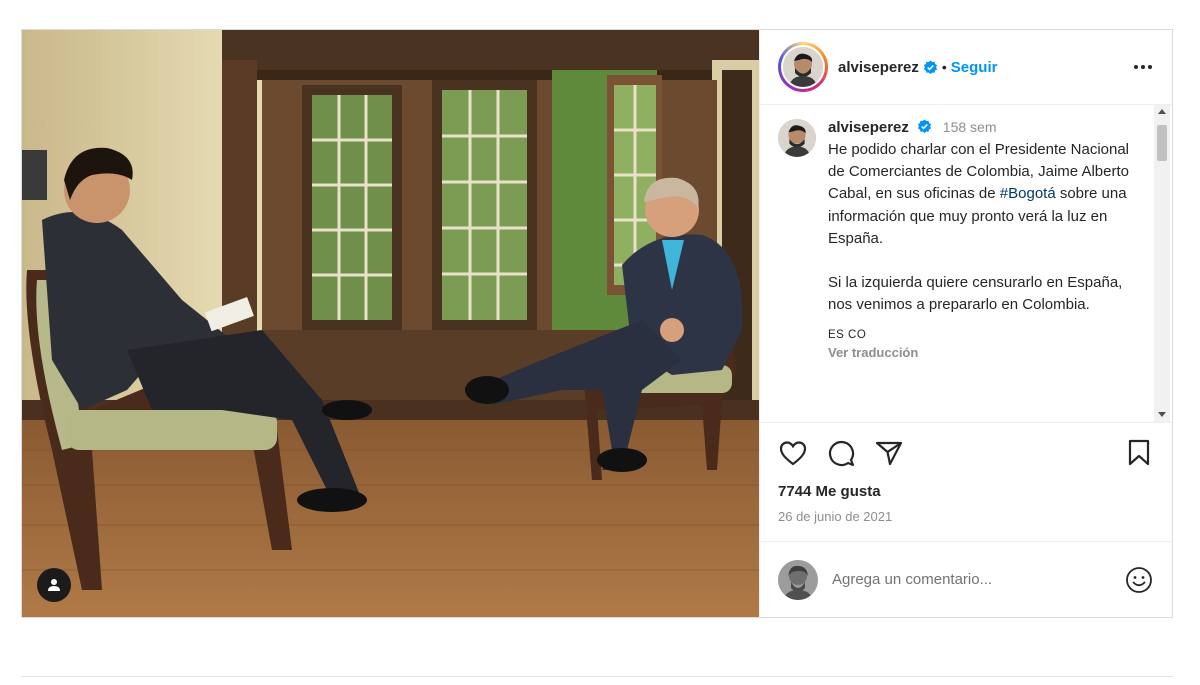  Describe the element at coordinates (868, 127) in the screenshot. I see `caption-username: alviseperez` at that location.